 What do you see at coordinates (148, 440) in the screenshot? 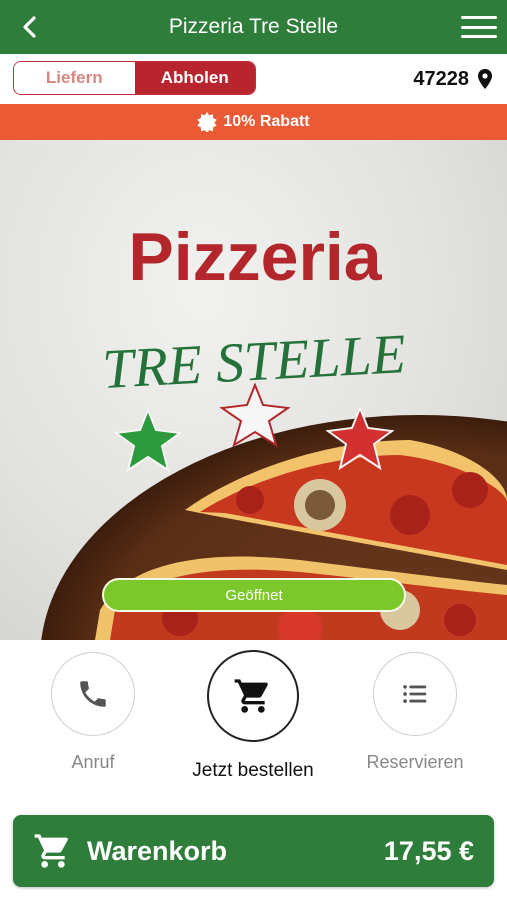
I see `star-green-icon` at bounding box center [148, 440].